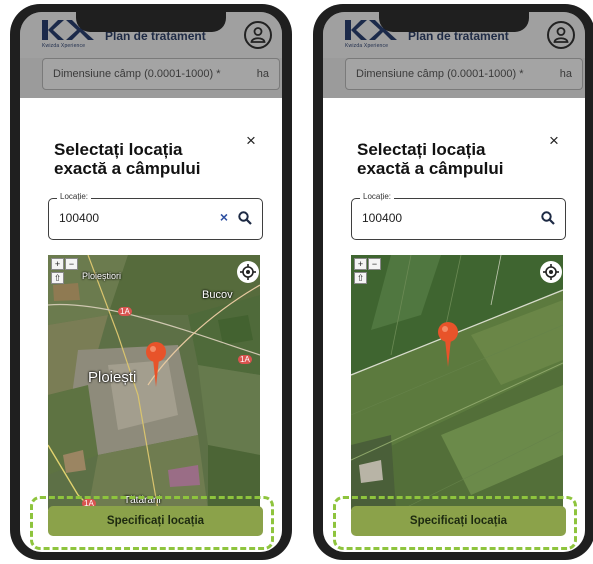 This screenshot has height=564, width=593. Describe the element at coordinates (142, 500) in the screenshot. I see `map-label-tatarani: Tătărani` at that location.